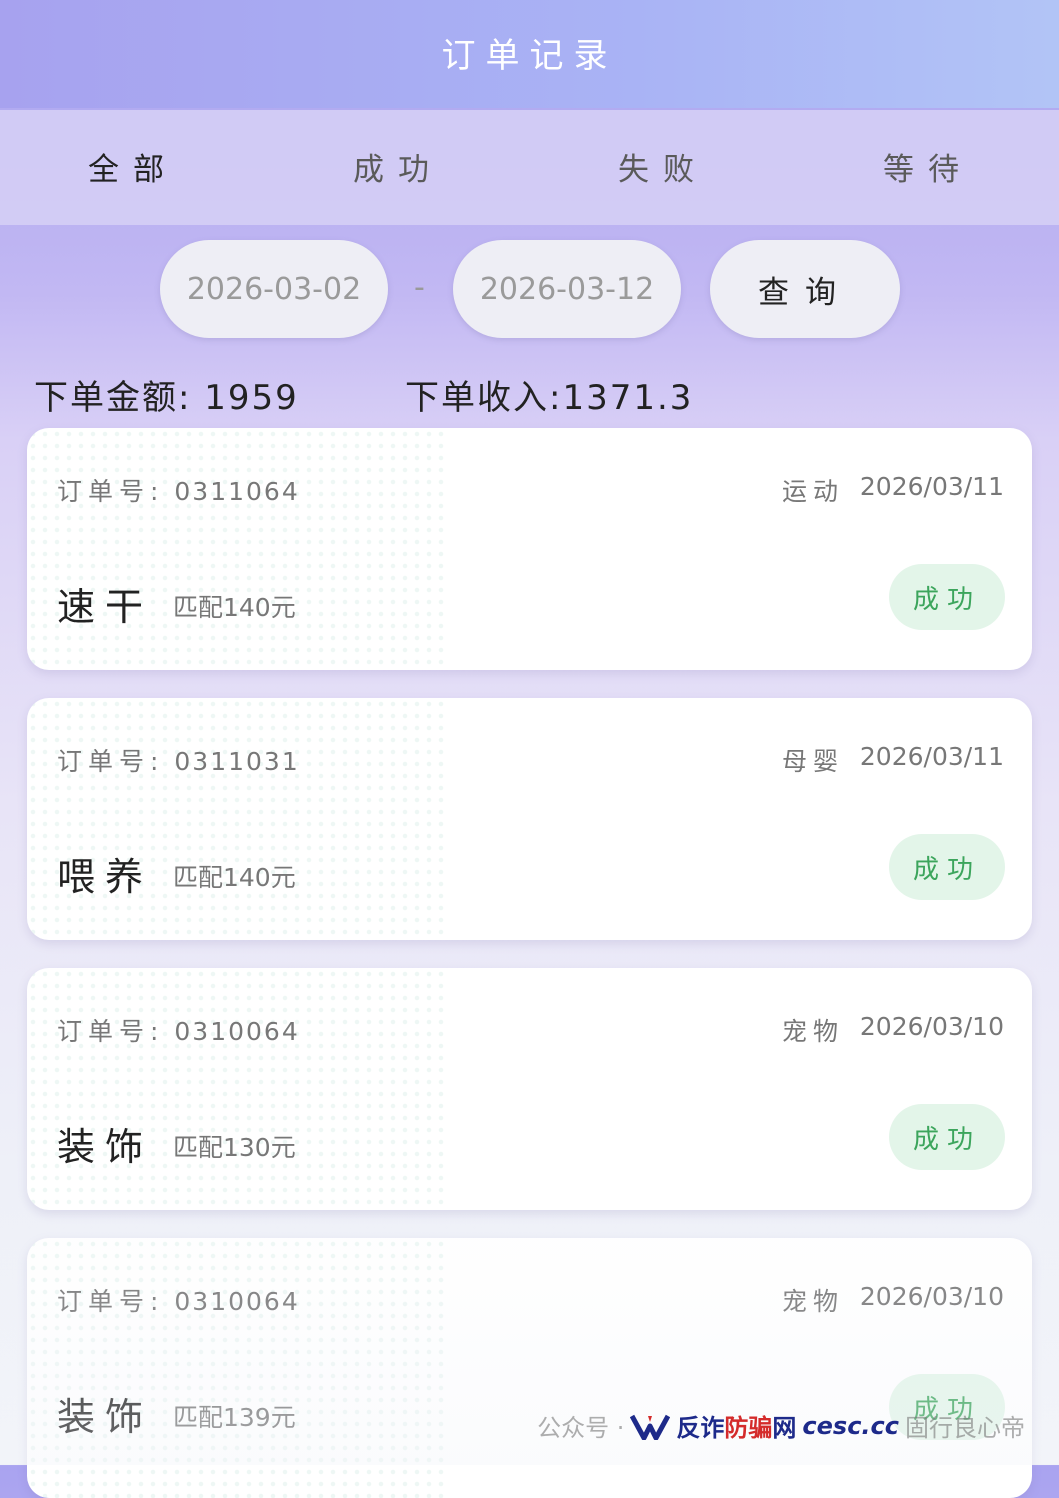 The width and height of the screenshot is (1059, 1498). I want to click on order-income-value: 1371.3, so click(628, 398).